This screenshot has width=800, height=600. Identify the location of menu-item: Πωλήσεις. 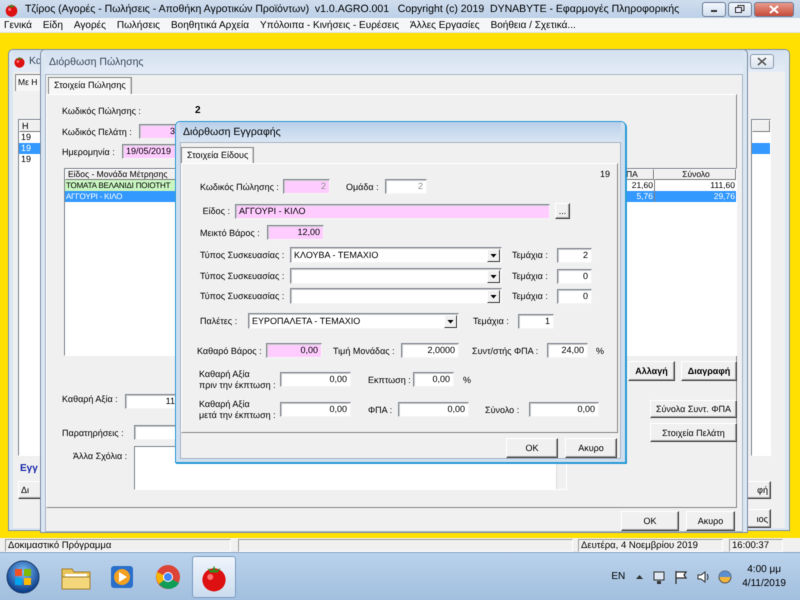
(138, 25).